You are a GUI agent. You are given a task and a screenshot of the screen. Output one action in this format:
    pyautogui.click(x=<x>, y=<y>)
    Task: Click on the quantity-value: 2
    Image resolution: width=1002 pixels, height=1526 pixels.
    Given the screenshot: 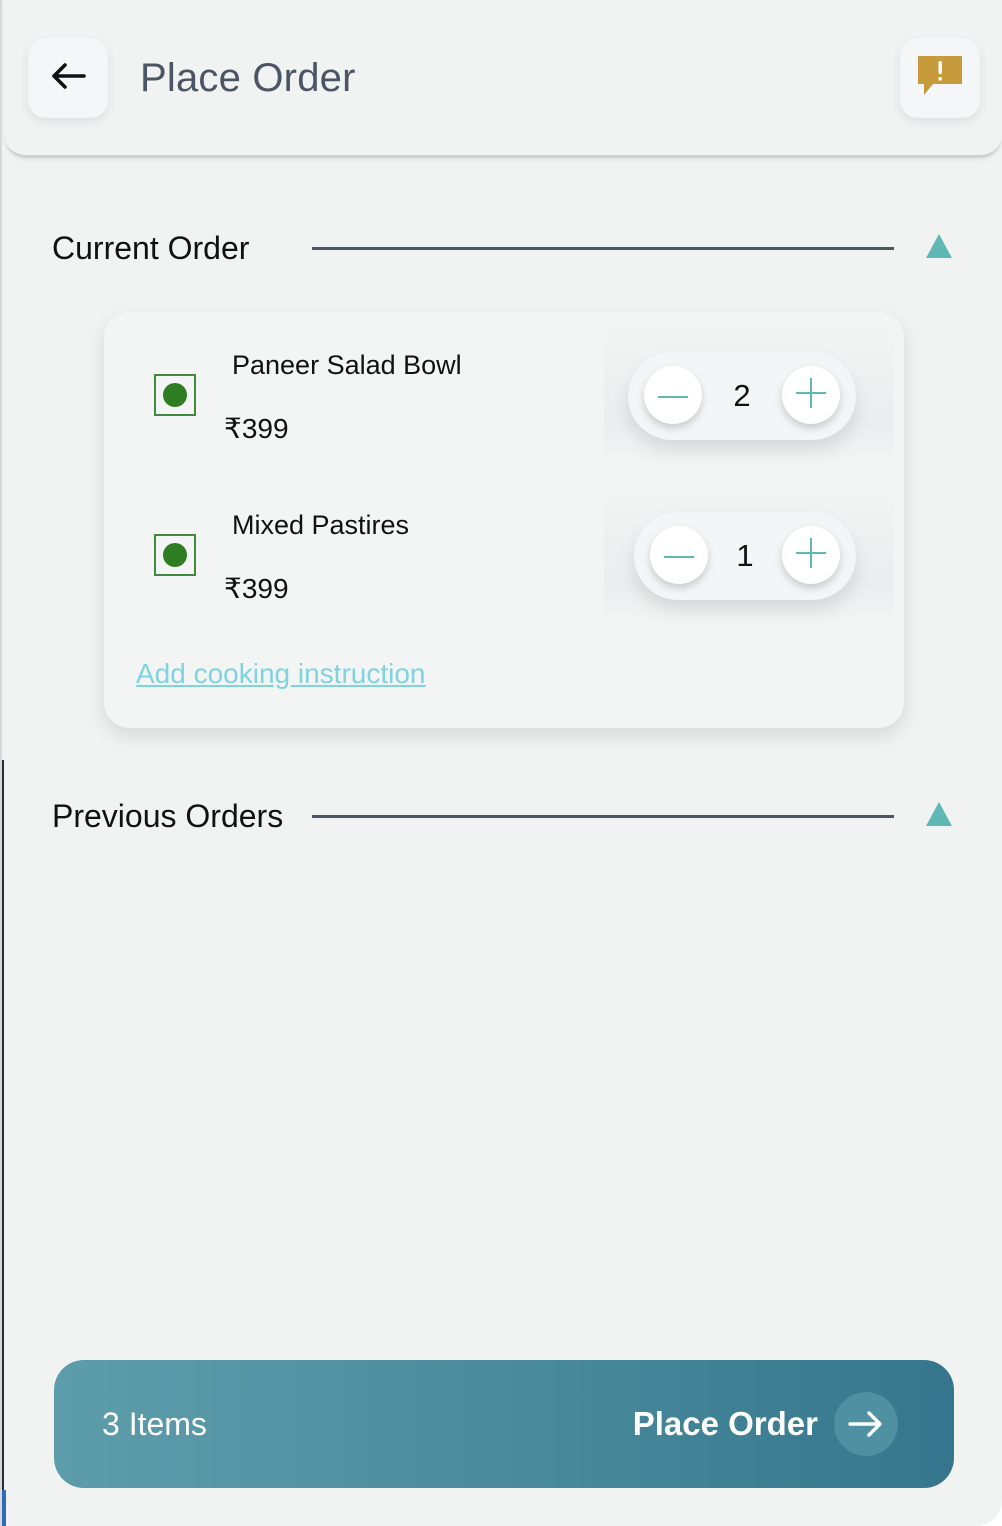 What is the action you would take?
    pyautogui.click(x=742, y=395)
    